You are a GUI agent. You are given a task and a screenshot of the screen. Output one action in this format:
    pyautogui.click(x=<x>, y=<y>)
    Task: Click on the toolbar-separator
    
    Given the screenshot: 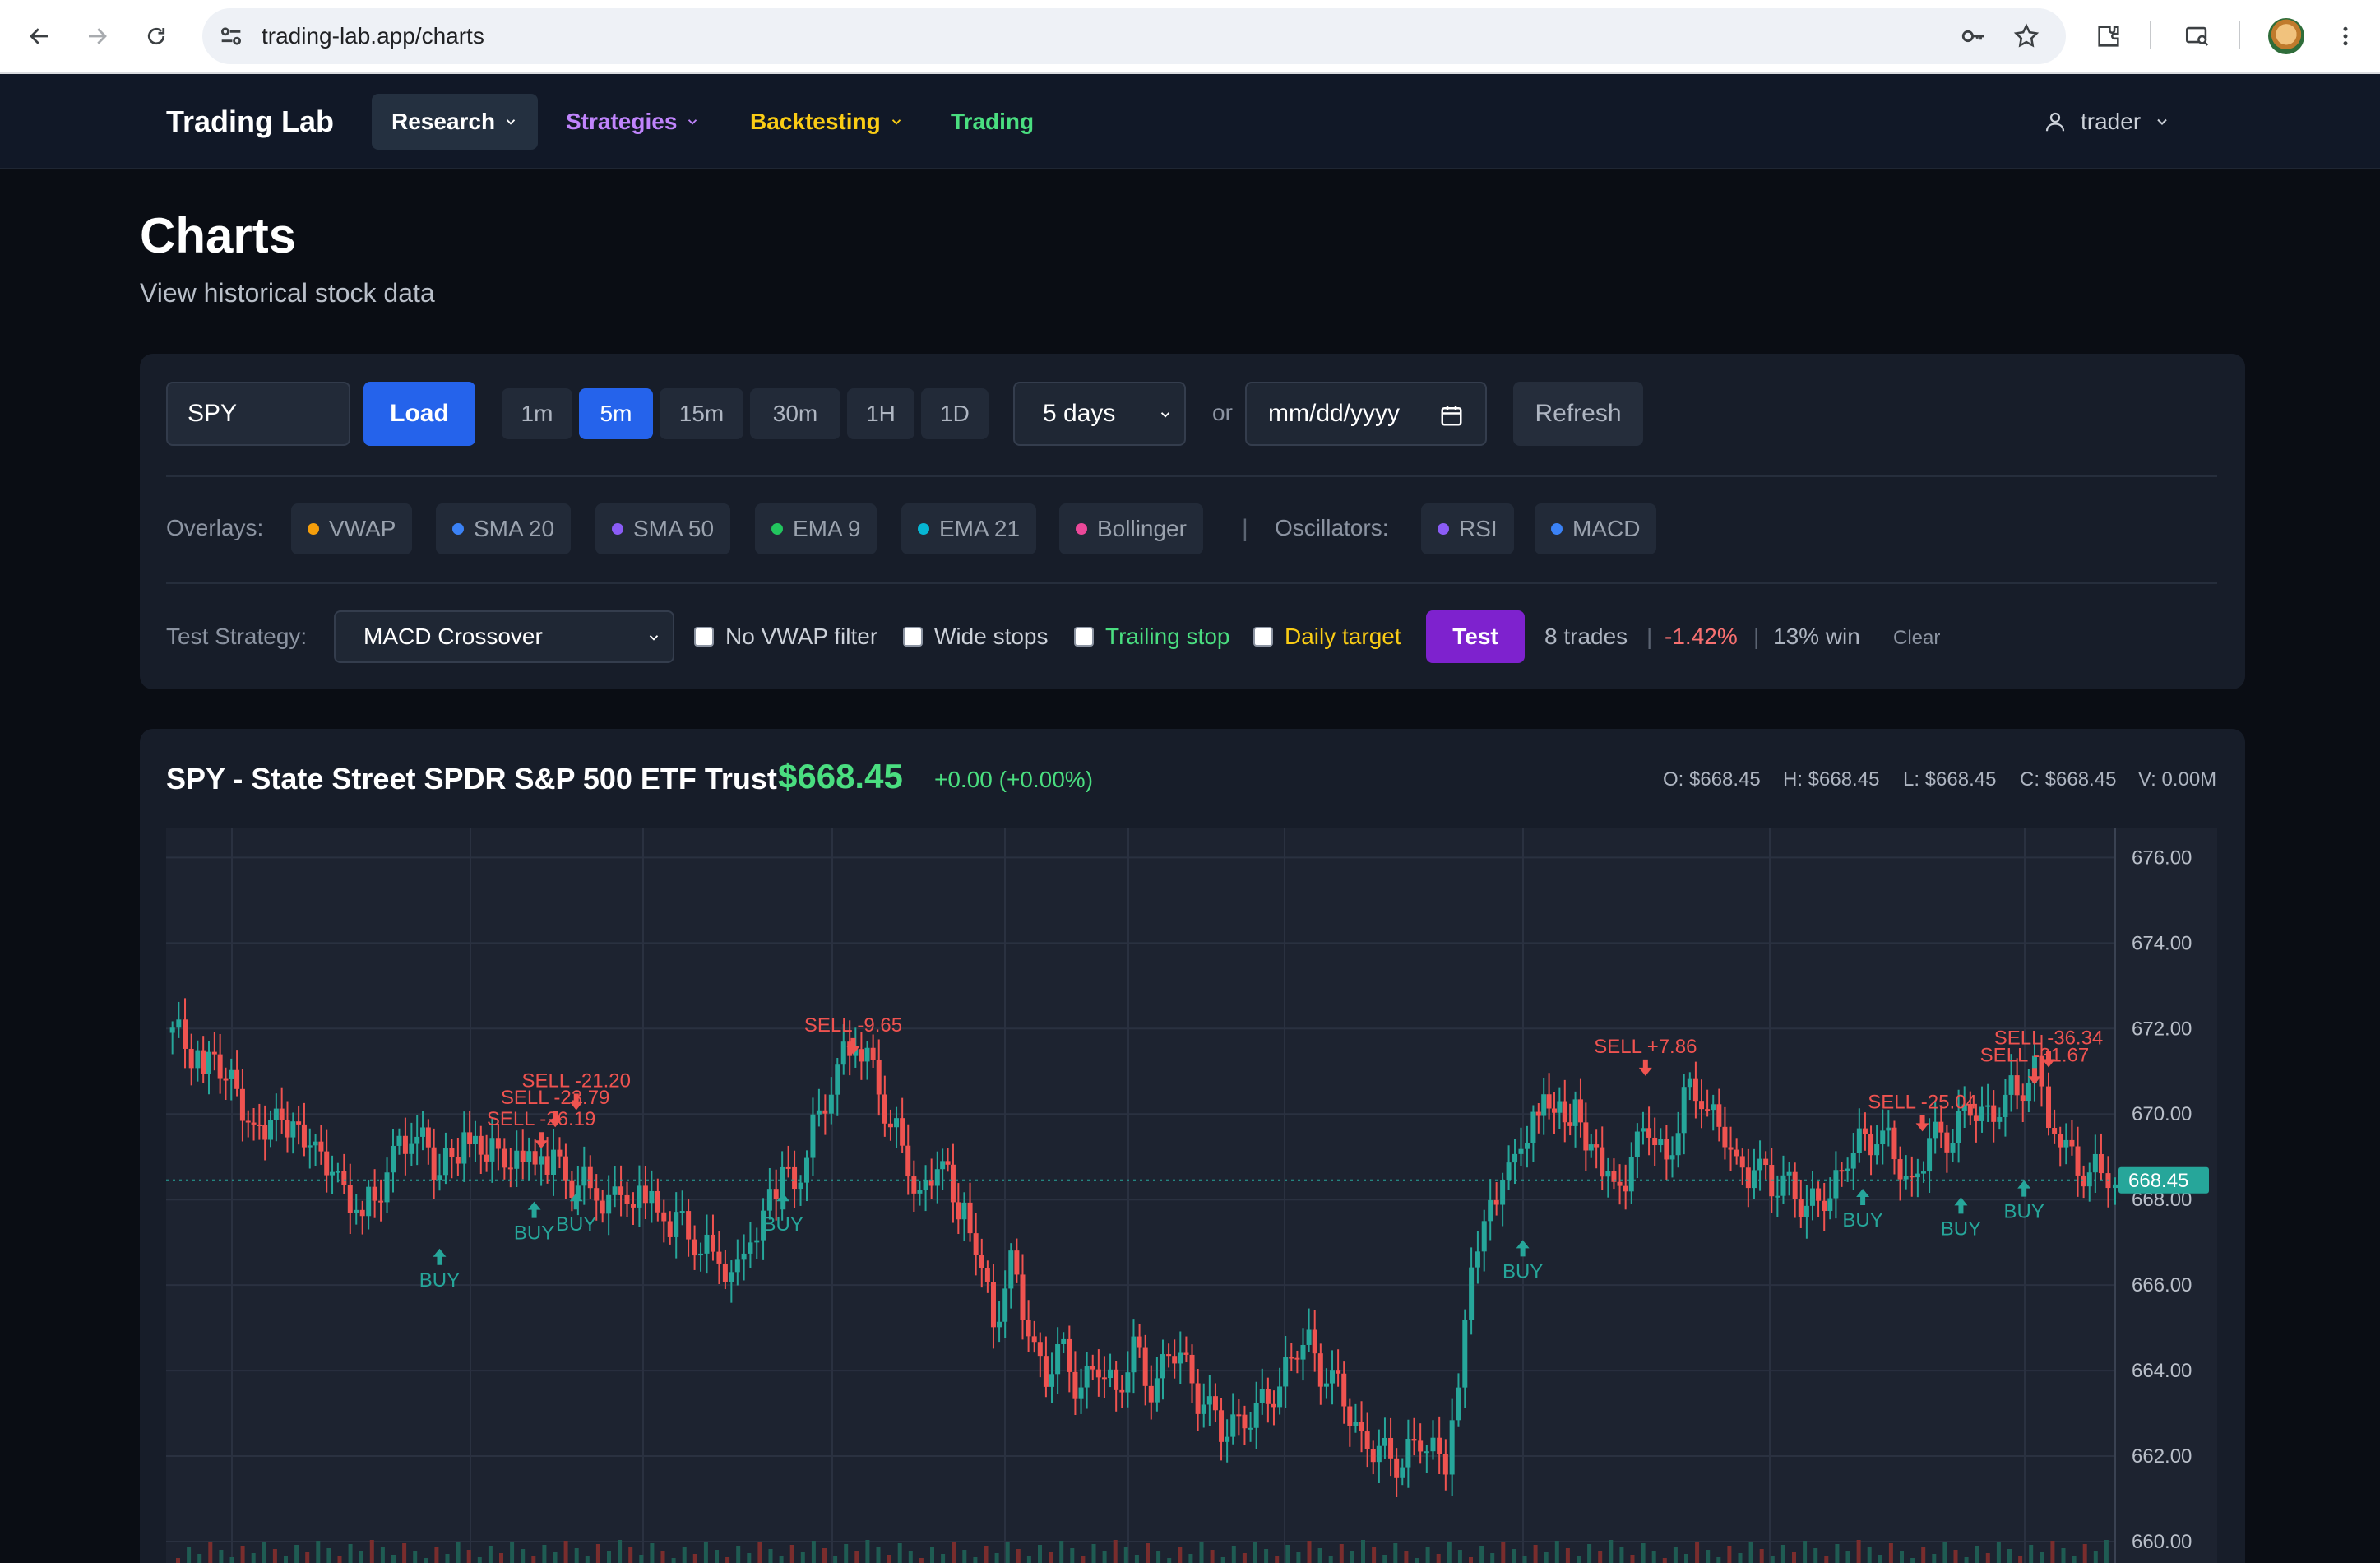 What is the action you would take?
    pyautogui.click(x=2150, y=35)
    